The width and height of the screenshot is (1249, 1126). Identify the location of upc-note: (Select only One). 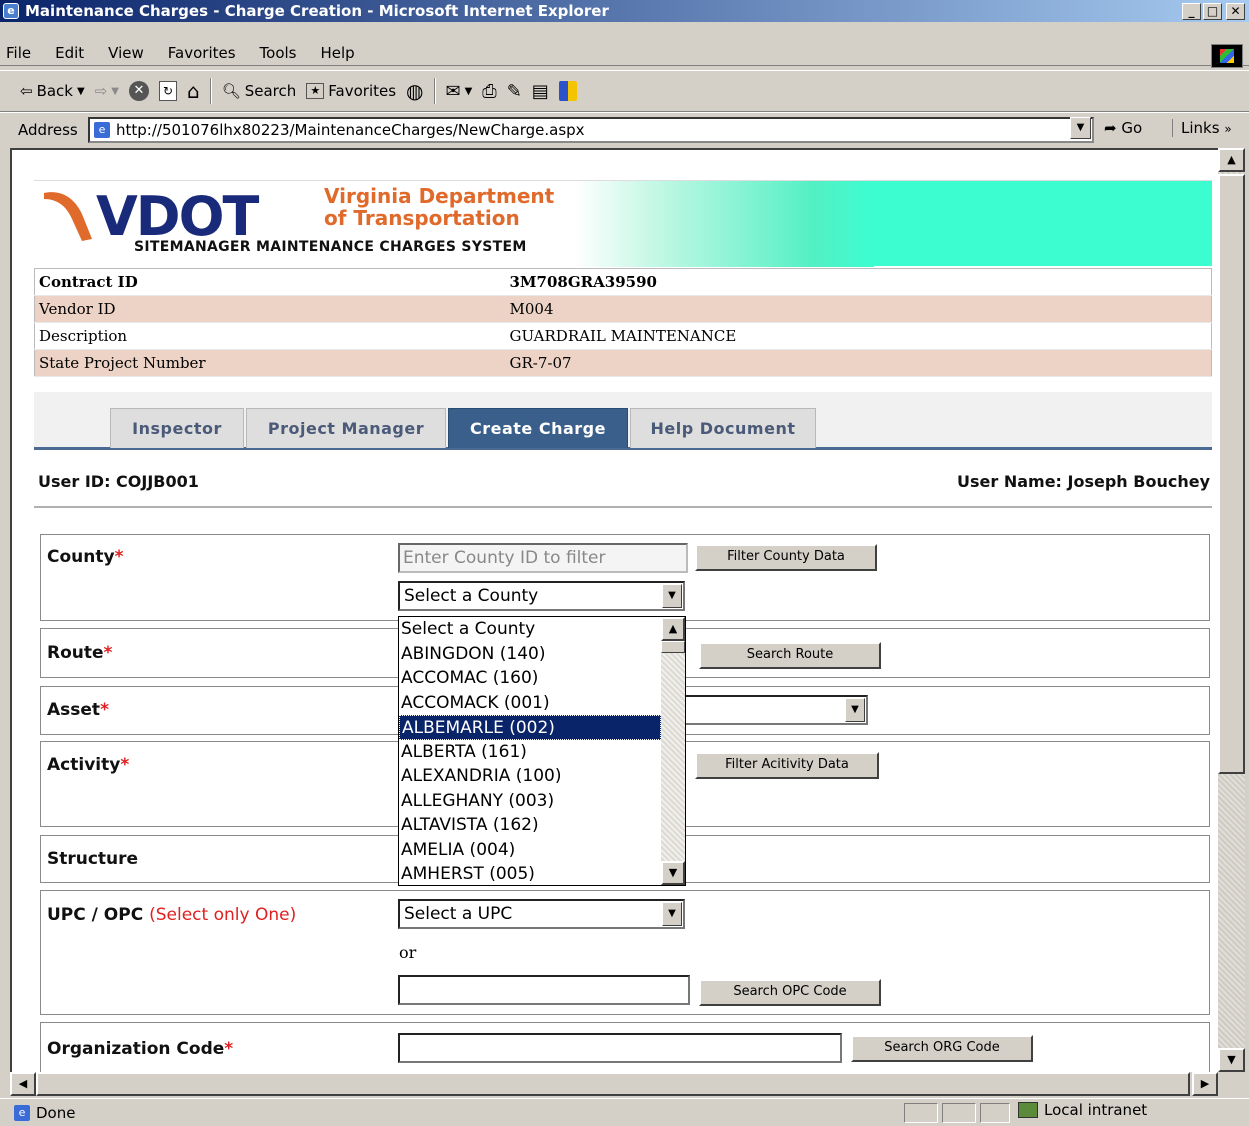
(223, 915).